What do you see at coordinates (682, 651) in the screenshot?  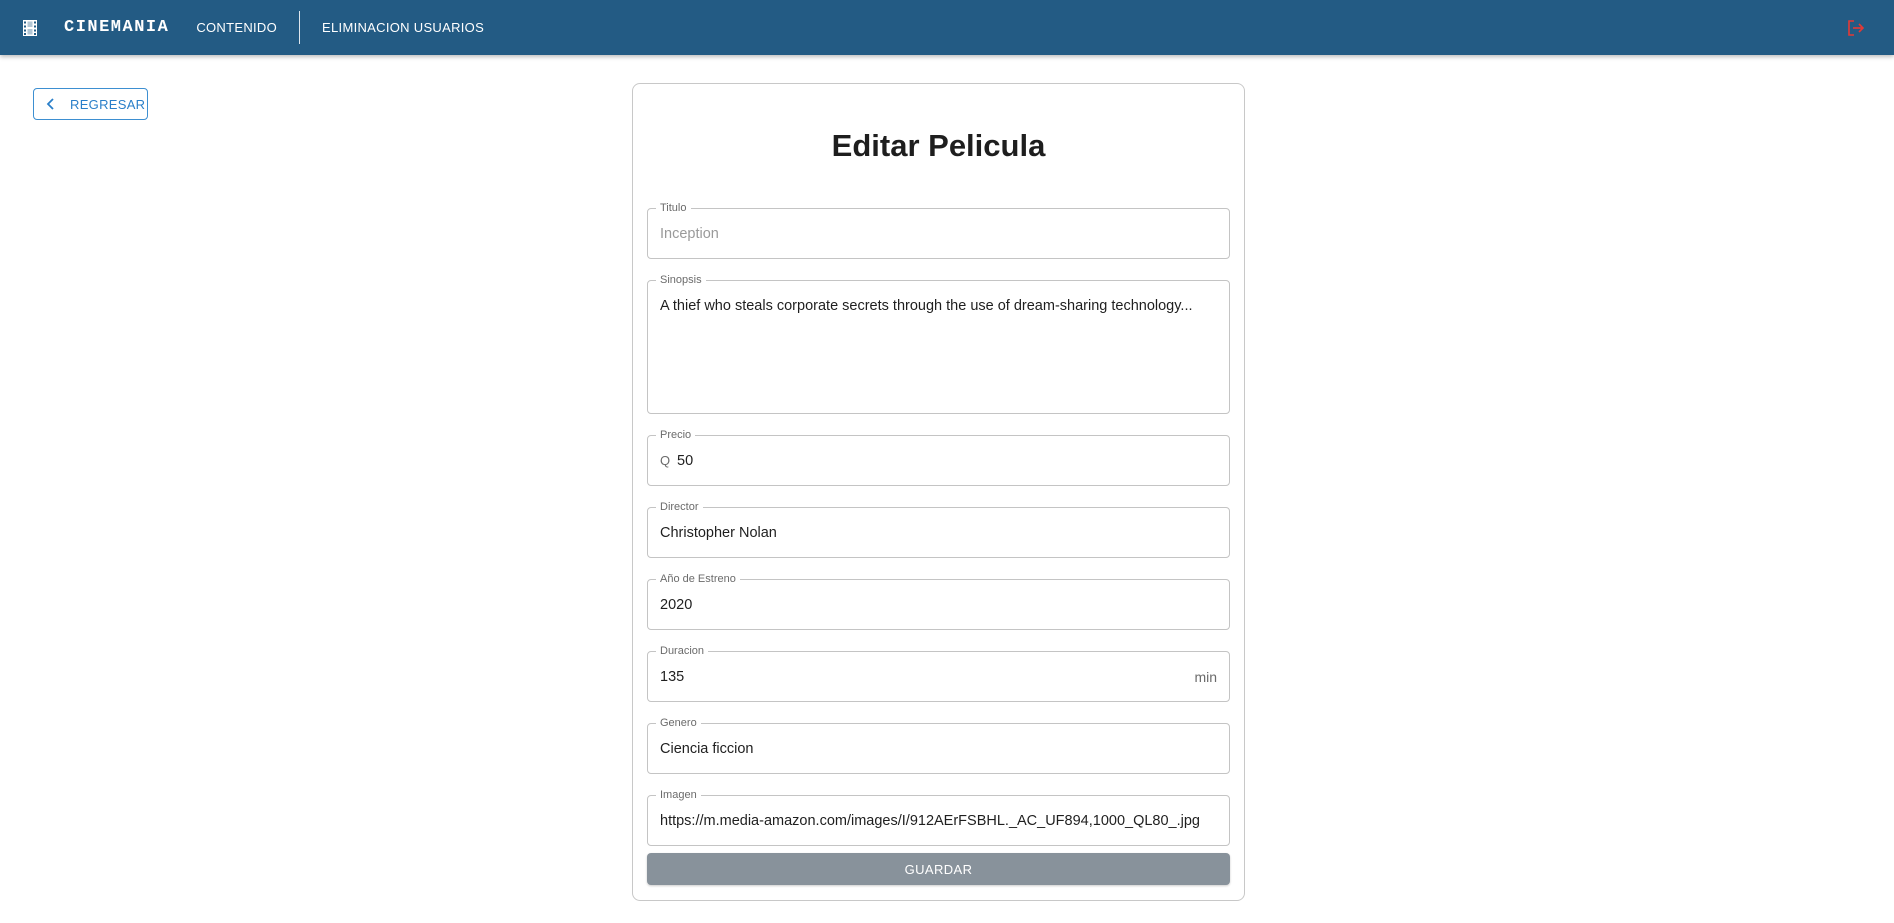 I see `duracion-label: Duracion` at bounding box center [682, 651].